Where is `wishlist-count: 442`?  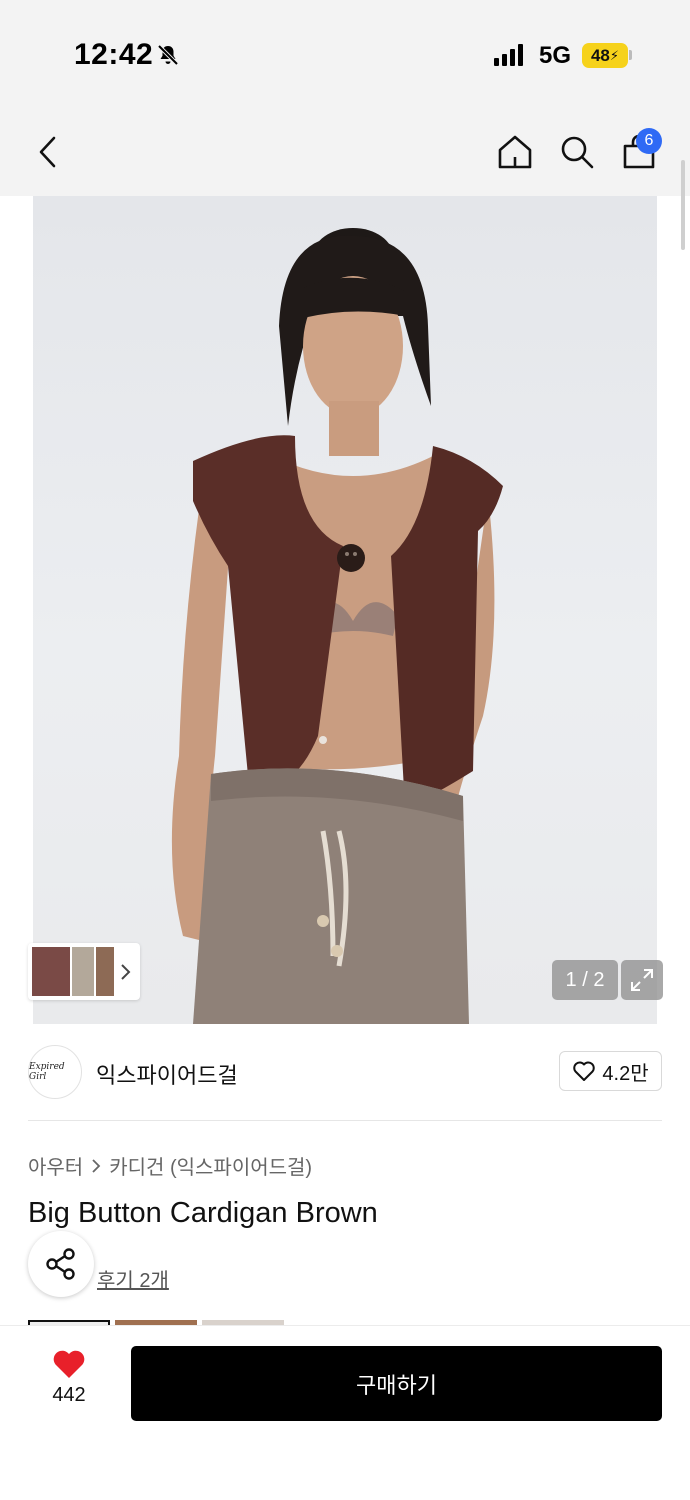
wishlist-count: 442 is located at coordinates (69, 1395).